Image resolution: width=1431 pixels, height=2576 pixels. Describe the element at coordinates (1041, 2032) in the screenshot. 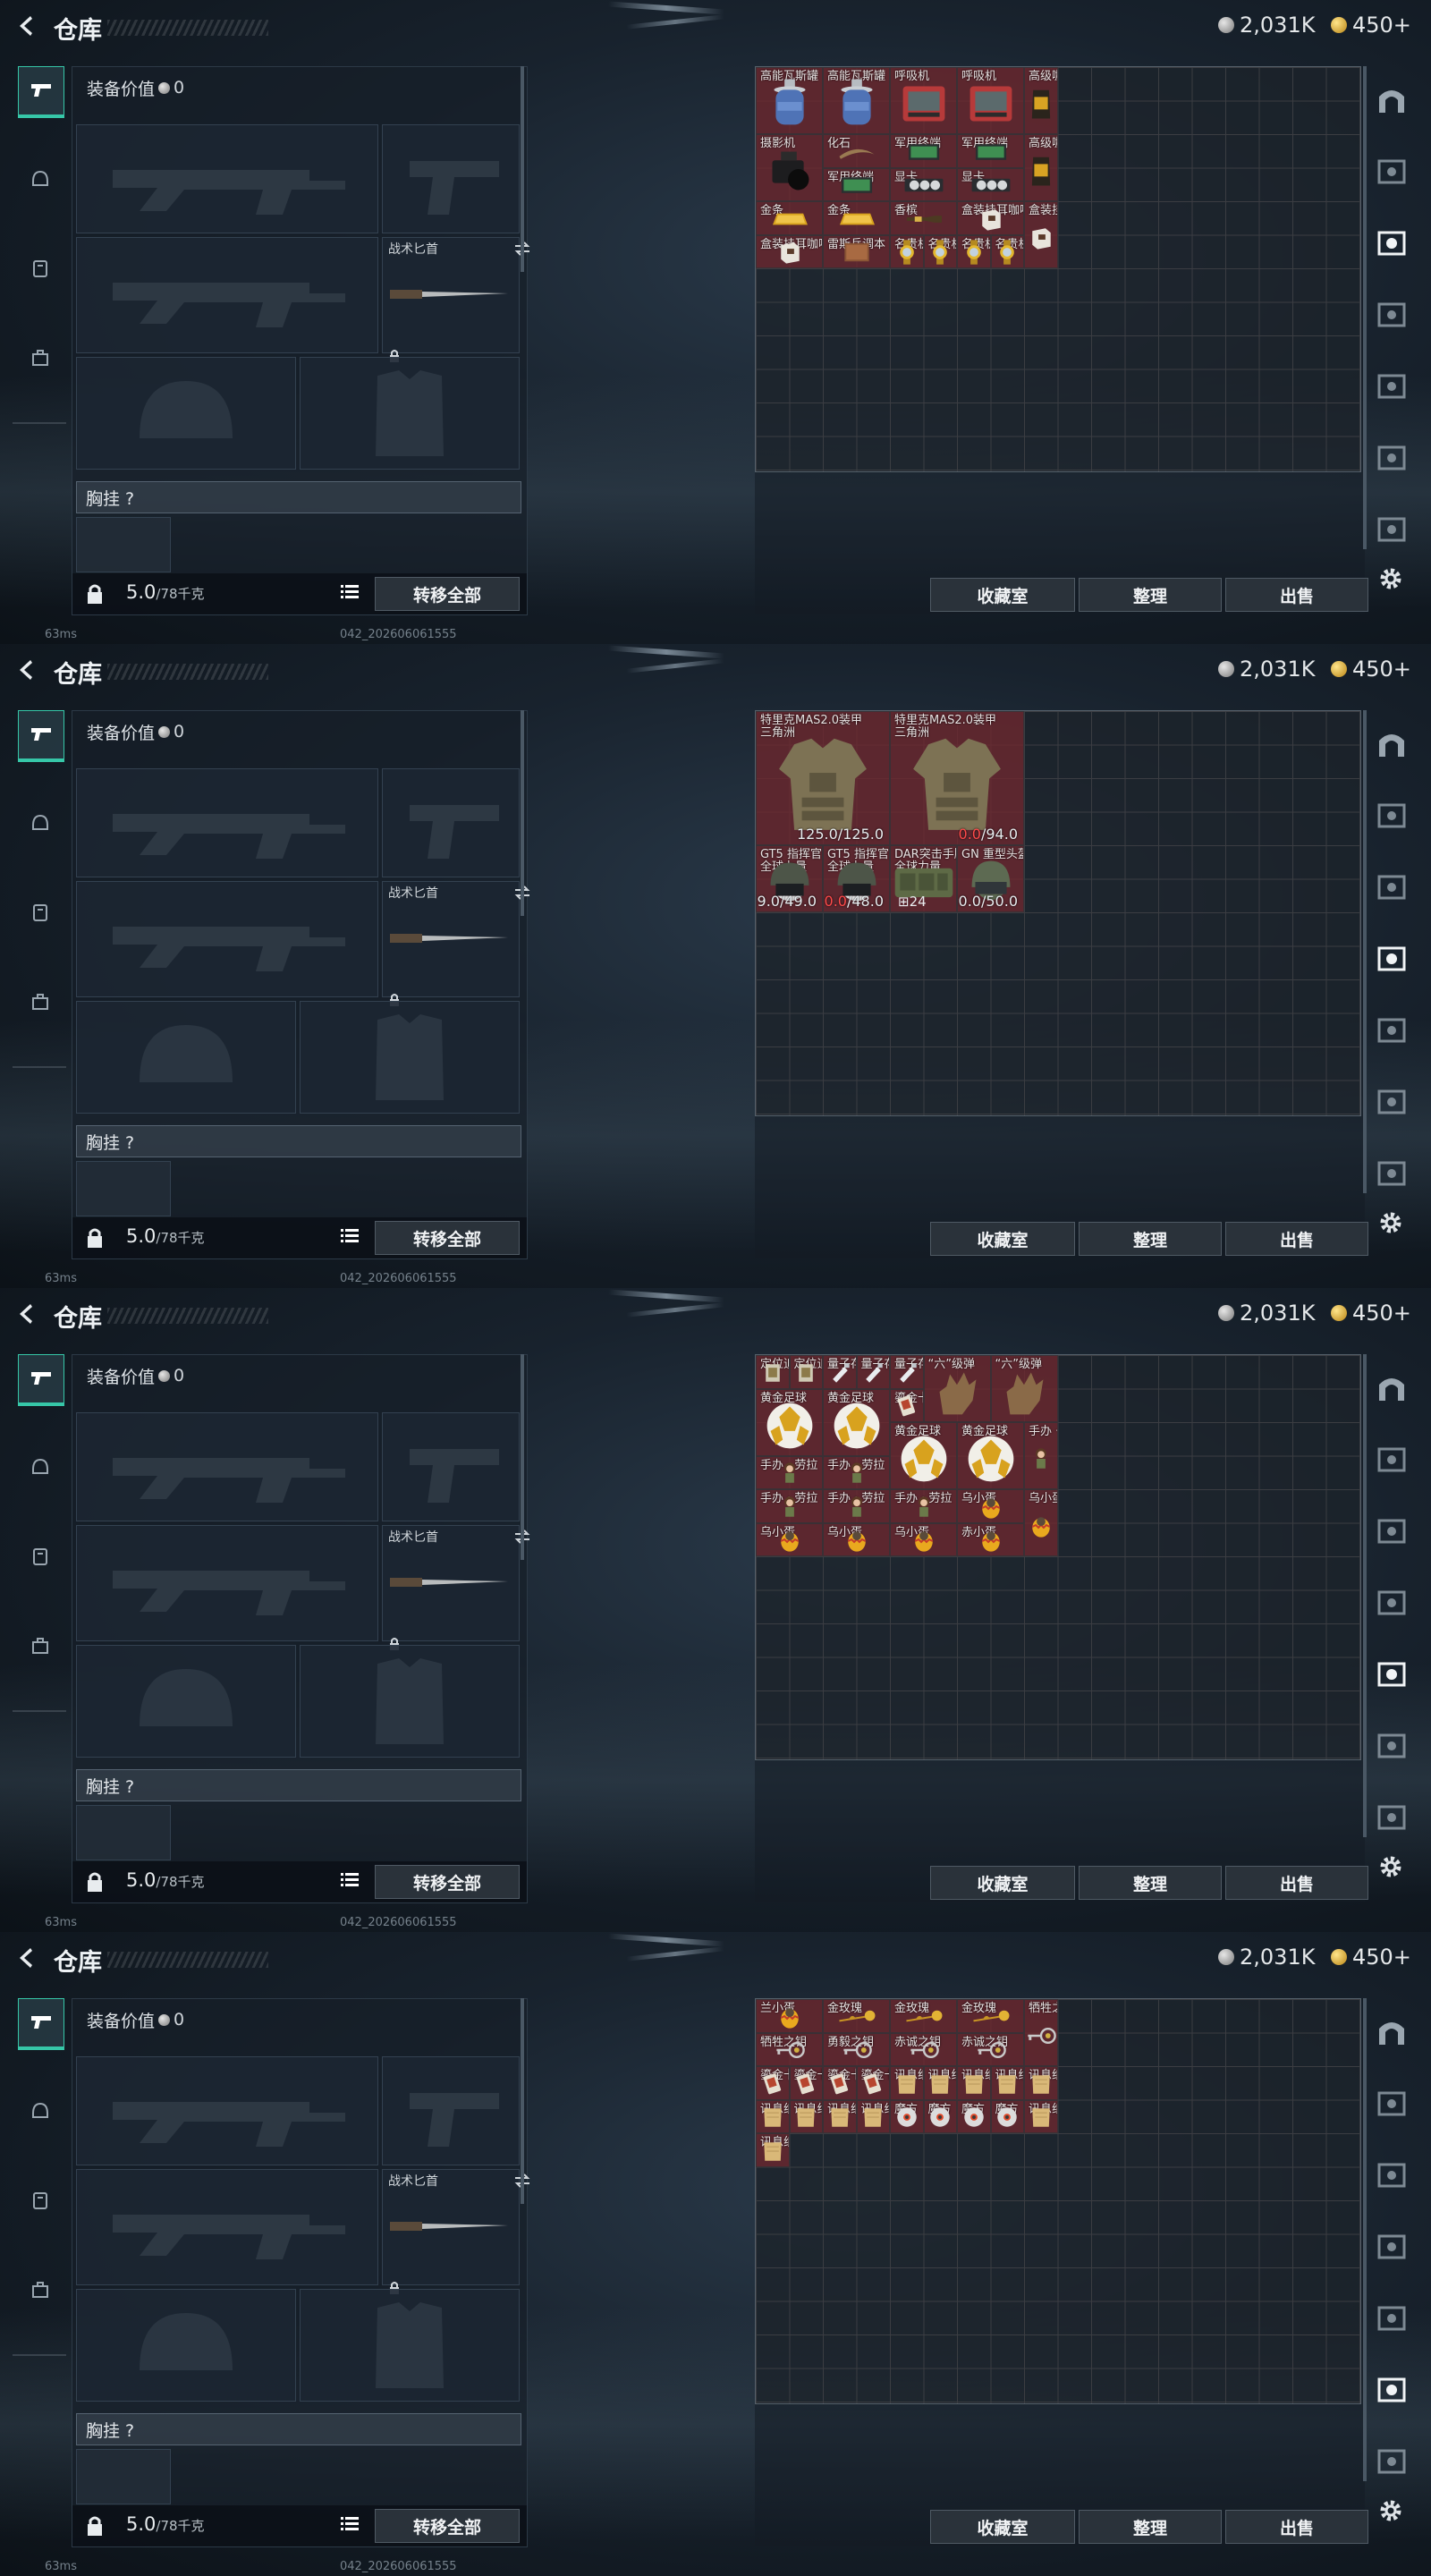

I see `inventory-item: 牺牲之钥` at that location.